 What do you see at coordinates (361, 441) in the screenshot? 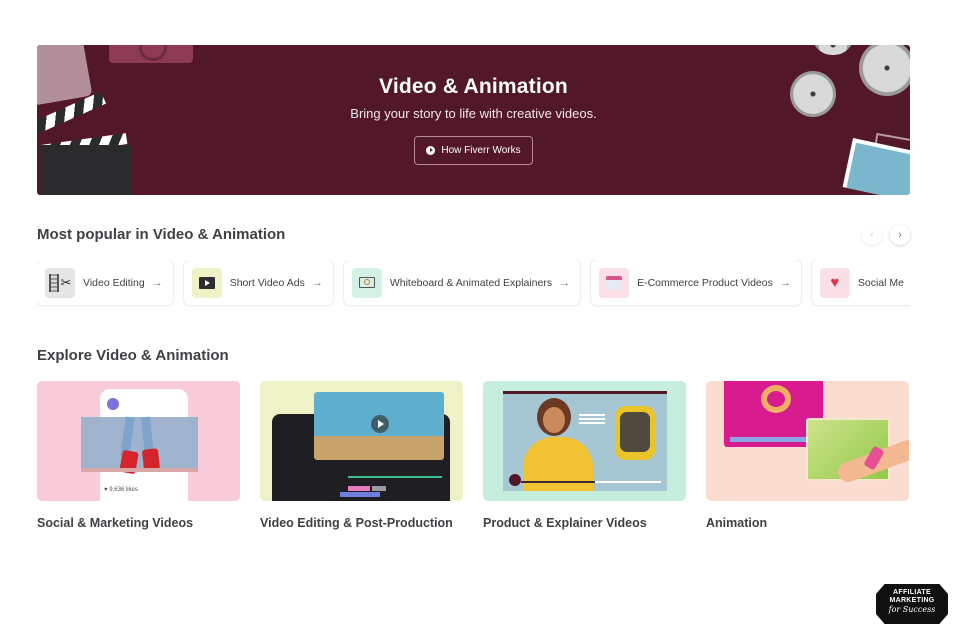
I see `video-editing-thumbnail` at bounding box center [361, 441].